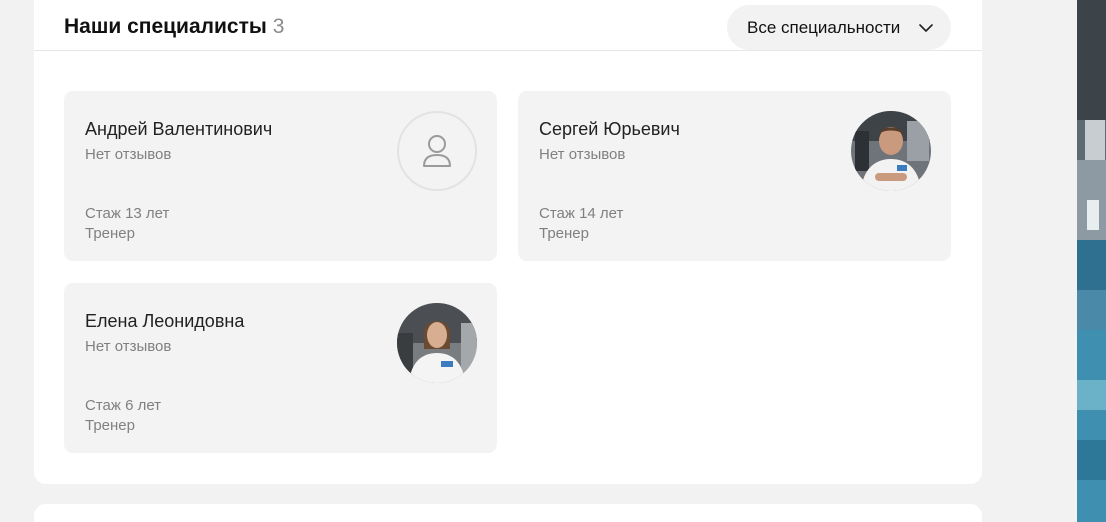 The image size is (1106, 522). I want to click on specialists-count: 3, so click(278, 26).